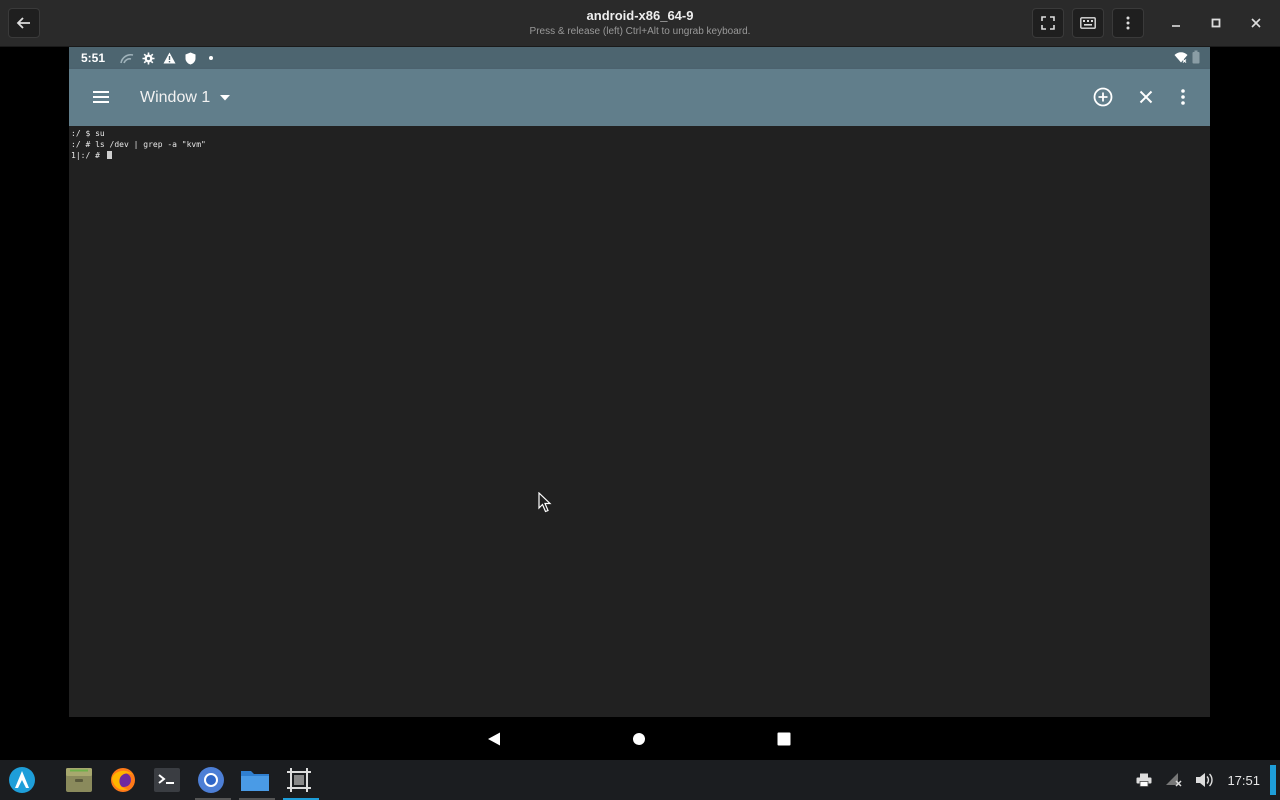 This screenshot has width=1280, height=800. Describe the element at coordinates (88, 133) in the screenshot. I see `terminal-line: :/ $ su` at that location.